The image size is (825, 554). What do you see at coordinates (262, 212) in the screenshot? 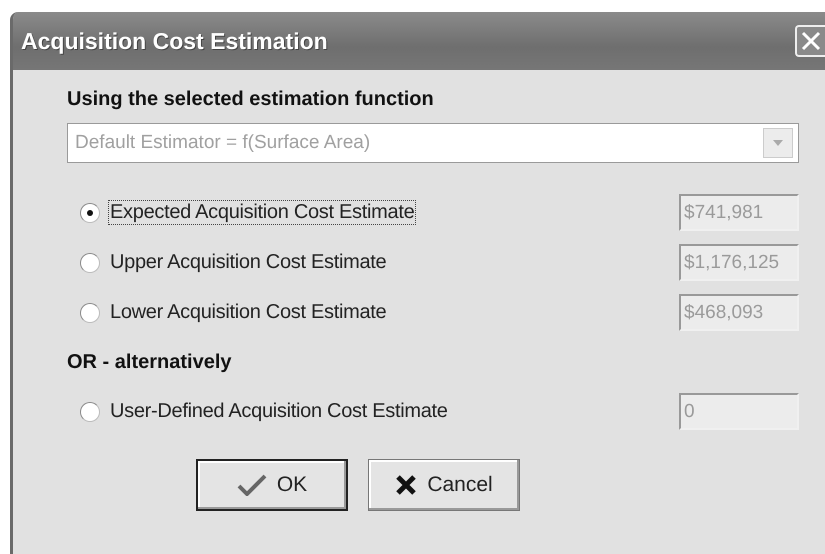
I see `option-label: Expected Acquisition Cost Estimate` at bounding box center [262, 212].